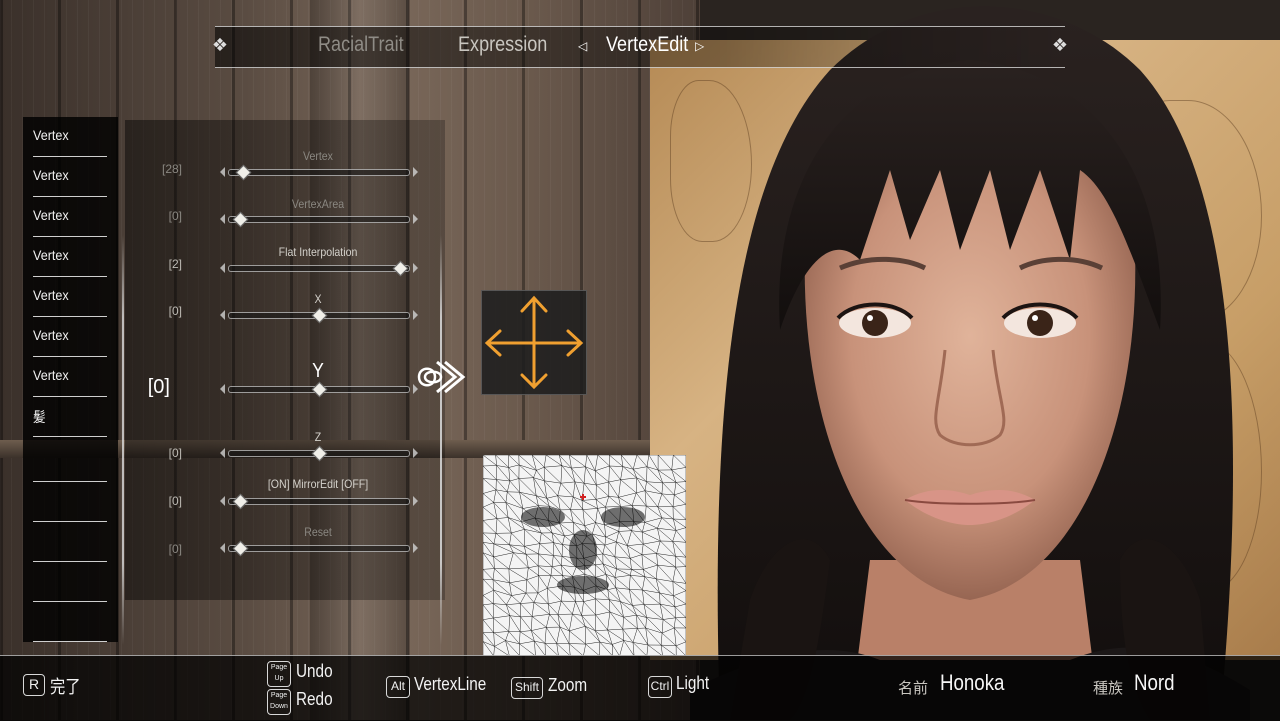  Describe the element at coordinates (660, 687) in the screenshot. I see `key-ctrl: Ctrl` at that location.